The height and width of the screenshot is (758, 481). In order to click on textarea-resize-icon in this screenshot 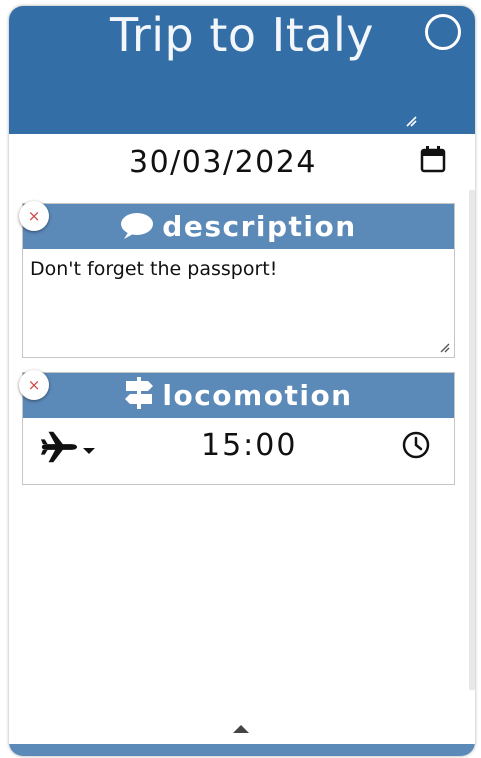, I will do `click(445, 348)`.